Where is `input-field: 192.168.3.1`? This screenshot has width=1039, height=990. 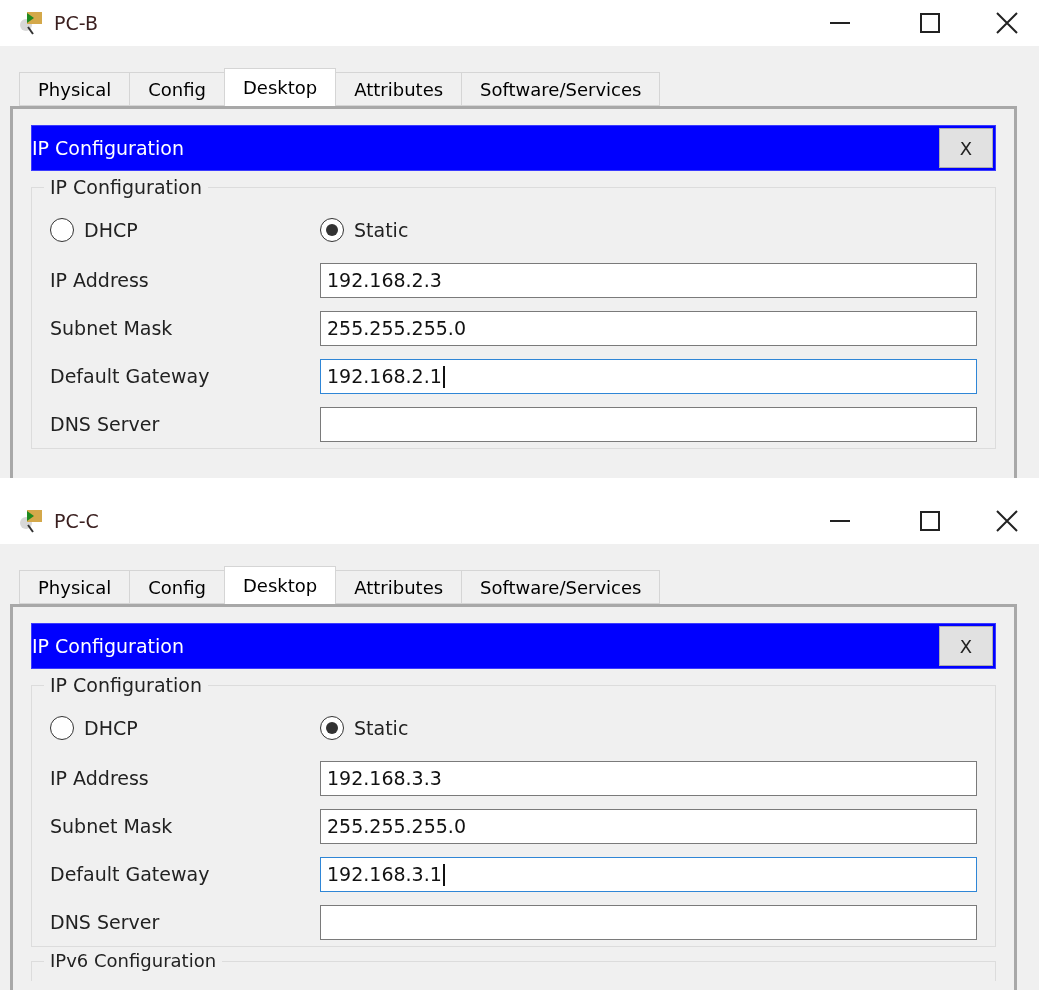
input-field: 192.168.3.1 is located at coordinates (648, 874).